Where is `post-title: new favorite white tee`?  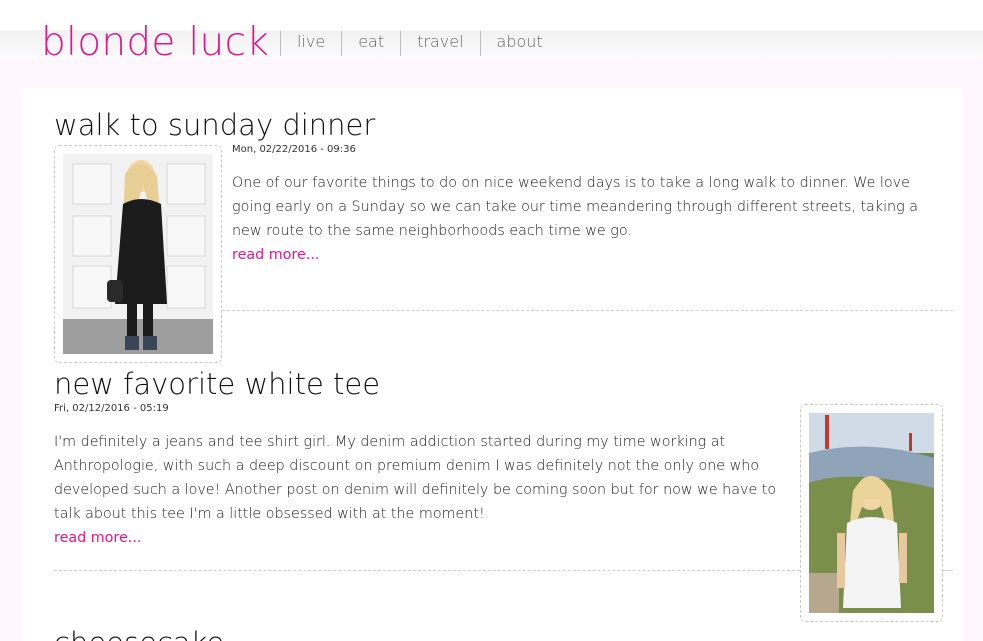
post-title: new favorite white tee is located at coordinates (217, 384).